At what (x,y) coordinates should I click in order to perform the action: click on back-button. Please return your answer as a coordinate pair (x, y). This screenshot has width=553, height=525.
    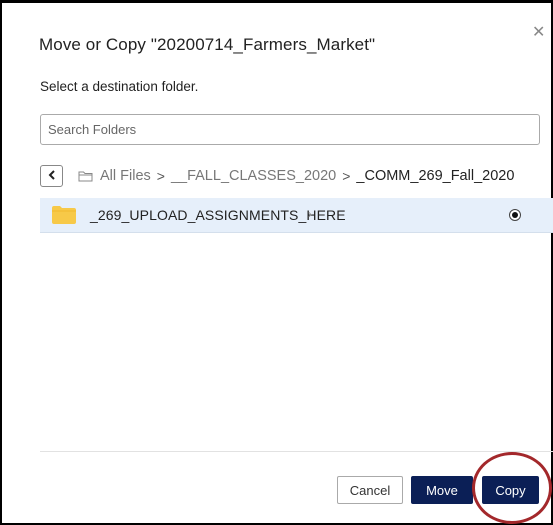
    Looking at the image, I should click on (51, 176).